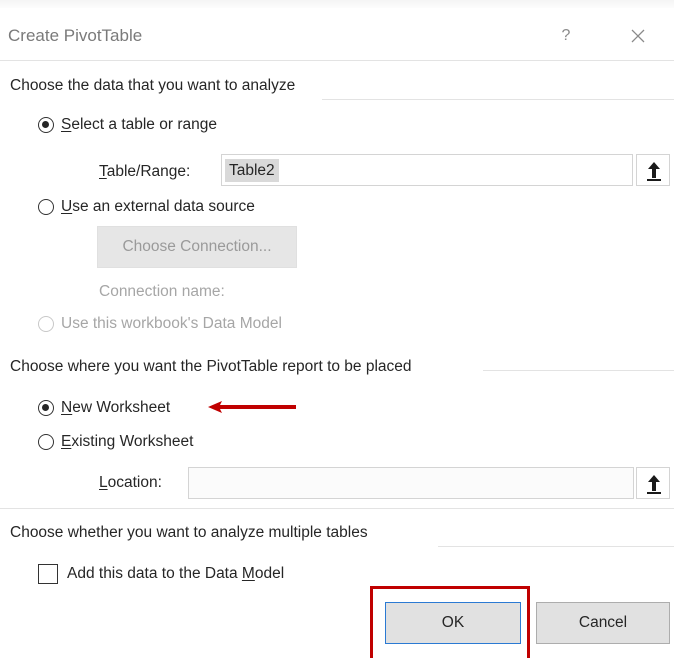 The height and width of the screenshot is (658, 674). What do you see at coordinates (453, 623) in the screenshot?
I see `ok-button: OK` at bounding box center [453, 623].